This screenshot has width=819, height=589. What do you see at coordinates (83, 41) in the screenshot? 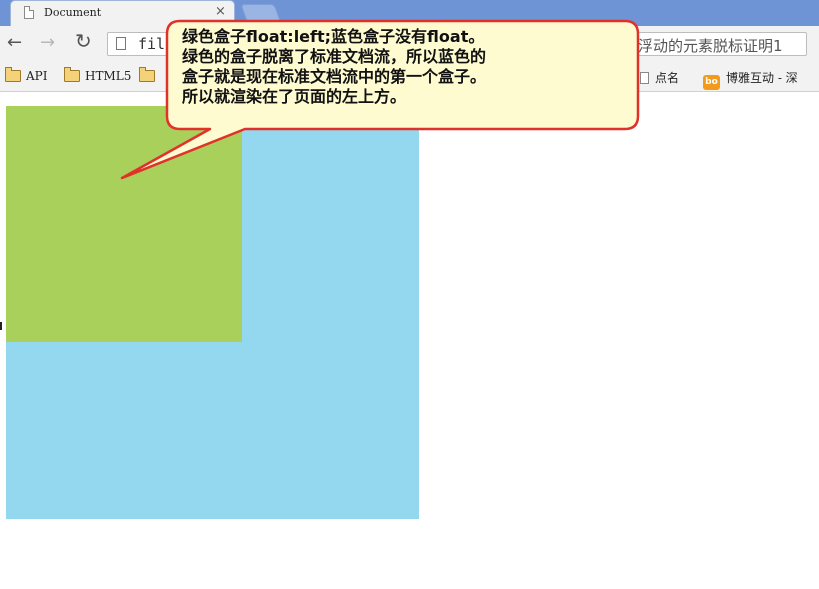
I see `reload-icon: ↻` at bounding box center [83, 41].